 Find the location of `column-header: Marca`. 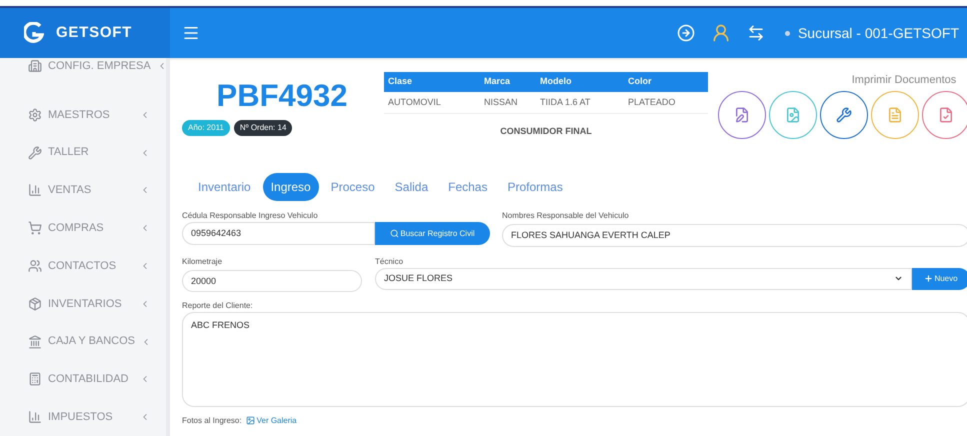

column-header: Marca is located at coordinates (498, 81).